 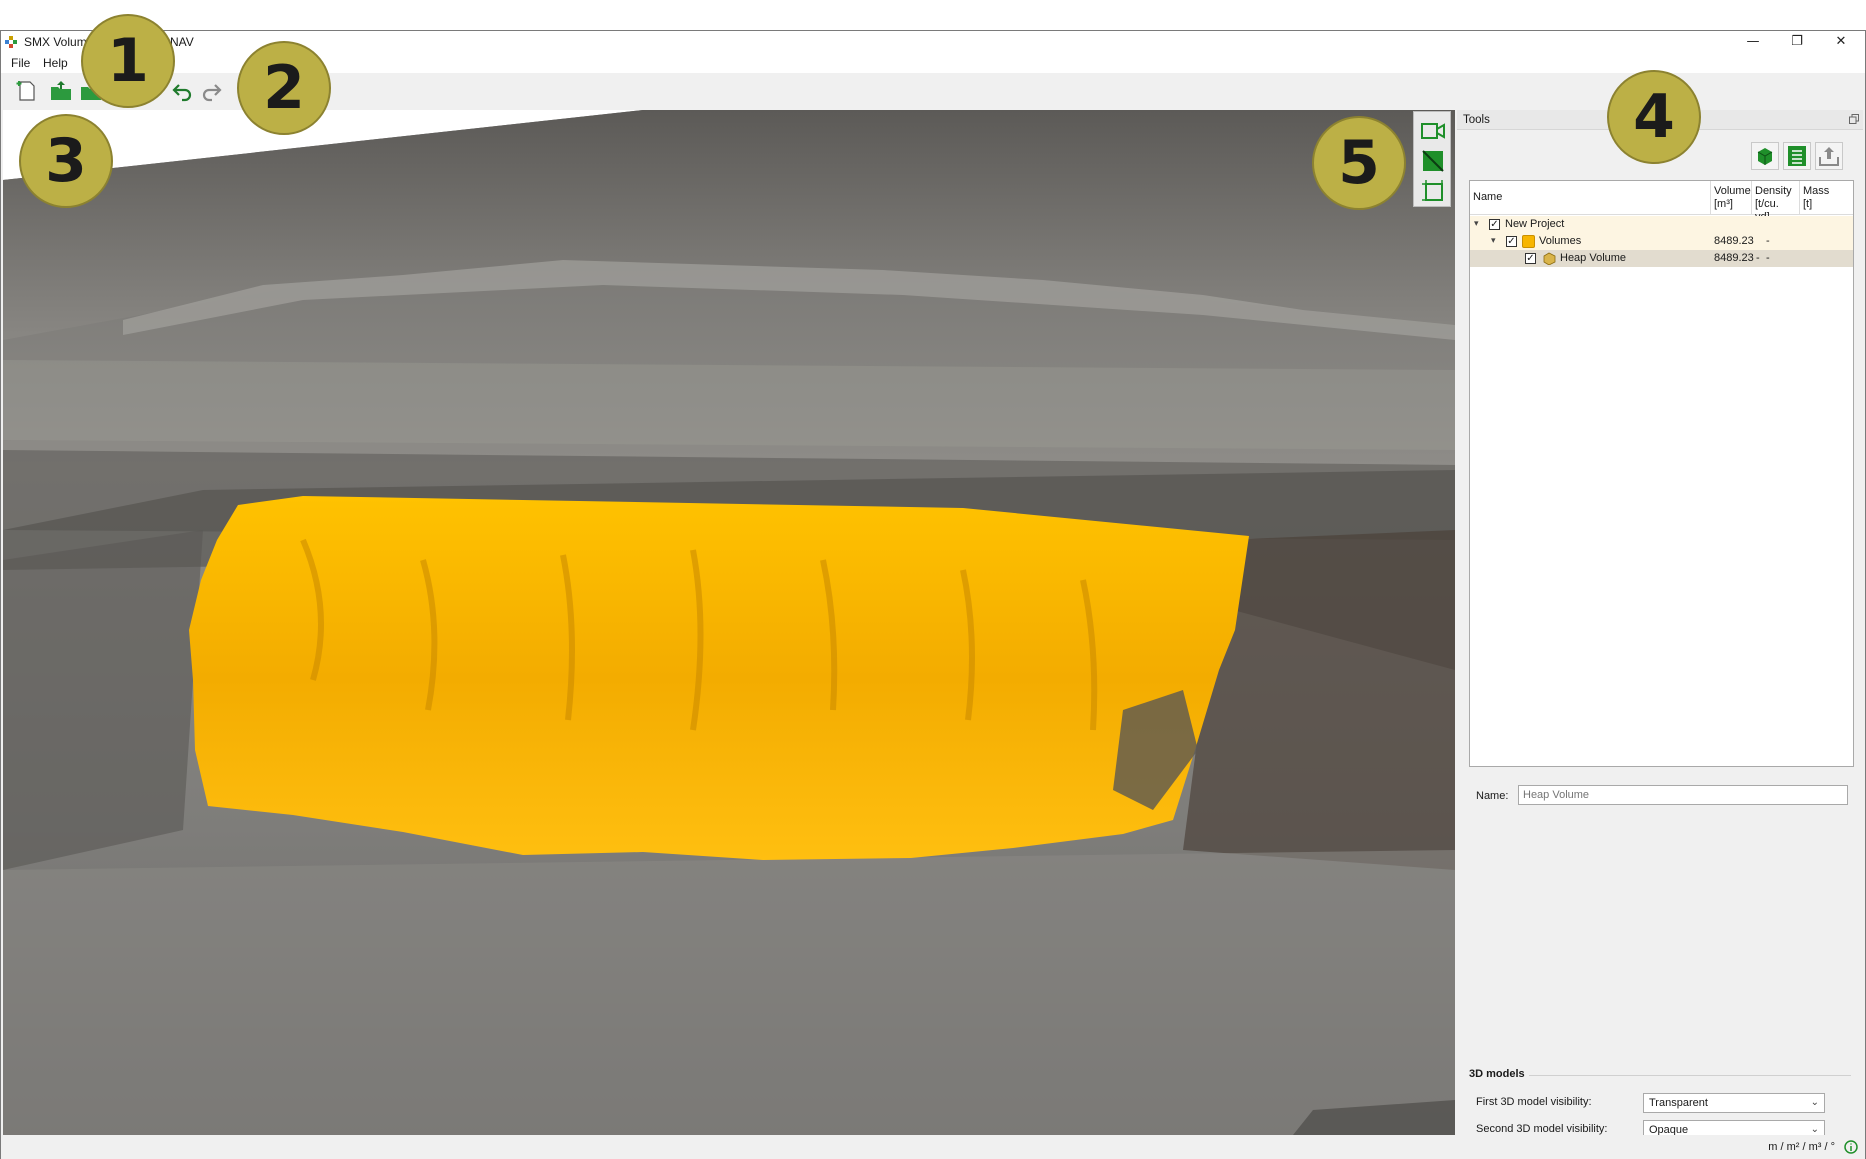 I want to click on column-mass-label: Mass, so click(x=1816, y=191).